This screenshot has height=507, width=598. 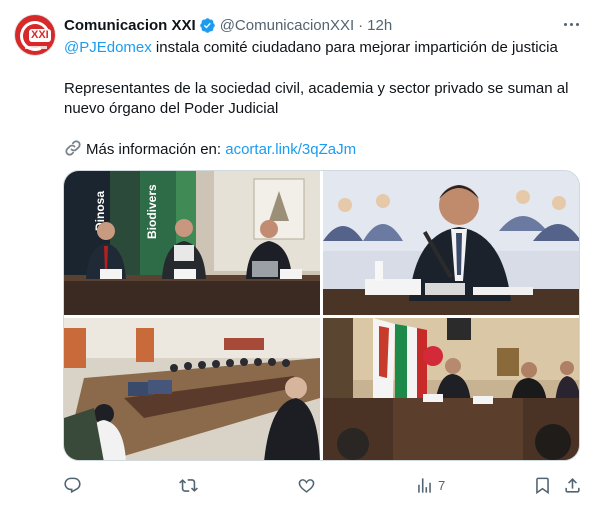 I want to click on photo-table-flags, so click(x=451, y=389).